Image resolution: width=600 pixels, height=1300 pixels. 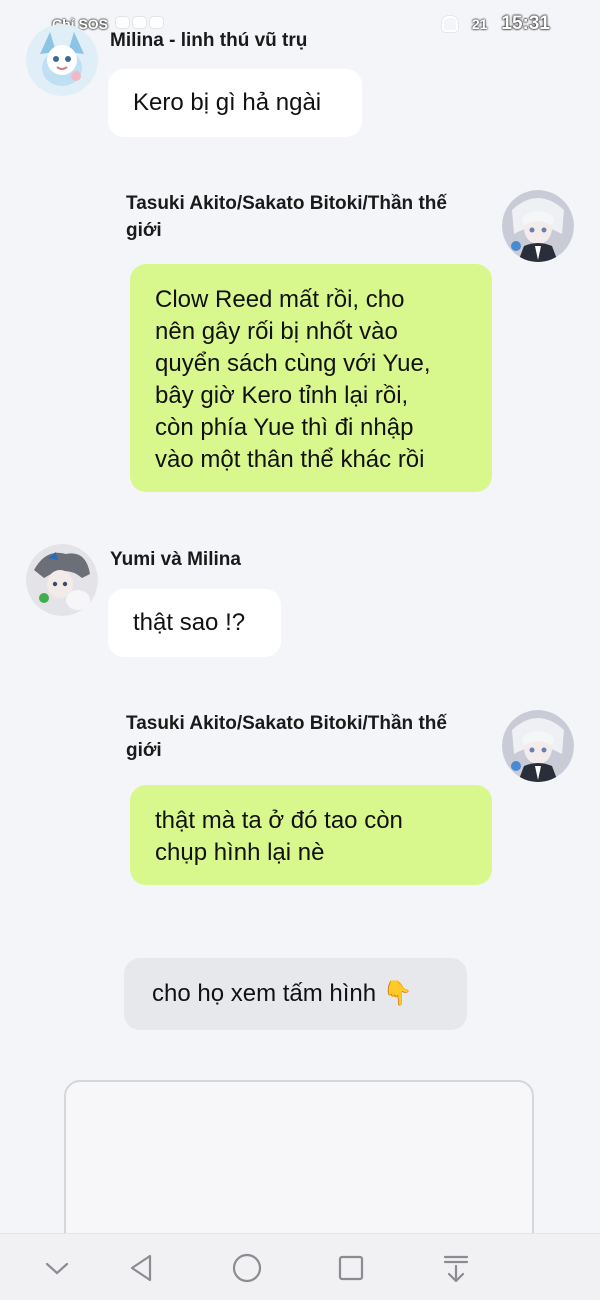 What do you see at coordinates (227, 102) in the screenshot?
I see `message-text: Kero bị gì hả ngài` at bounding box center [227, 102].